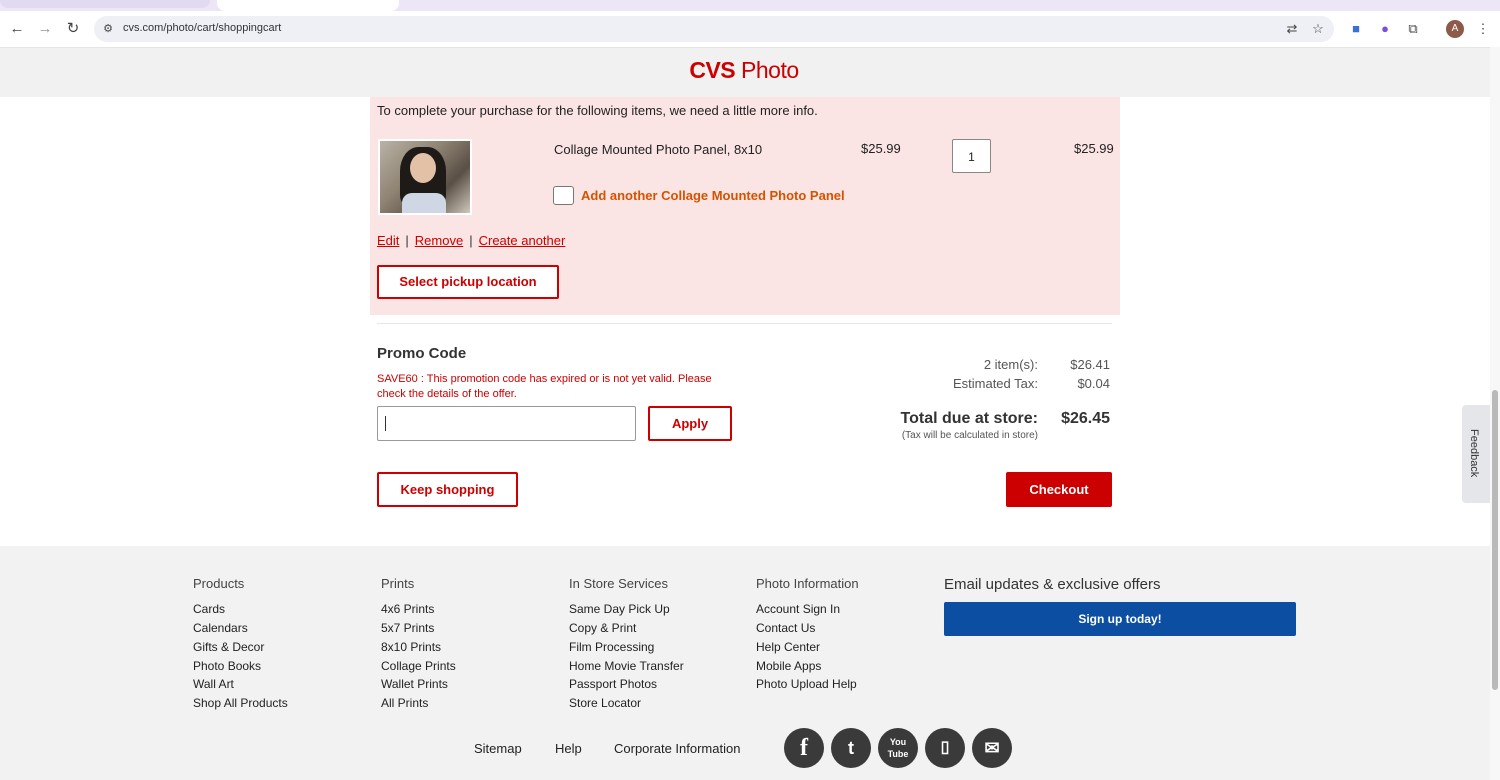 The image size is (1500, 780). Describe the element at coordinates (522, 240) in the screenshot. I see `create-another-link: Create another` at that location.